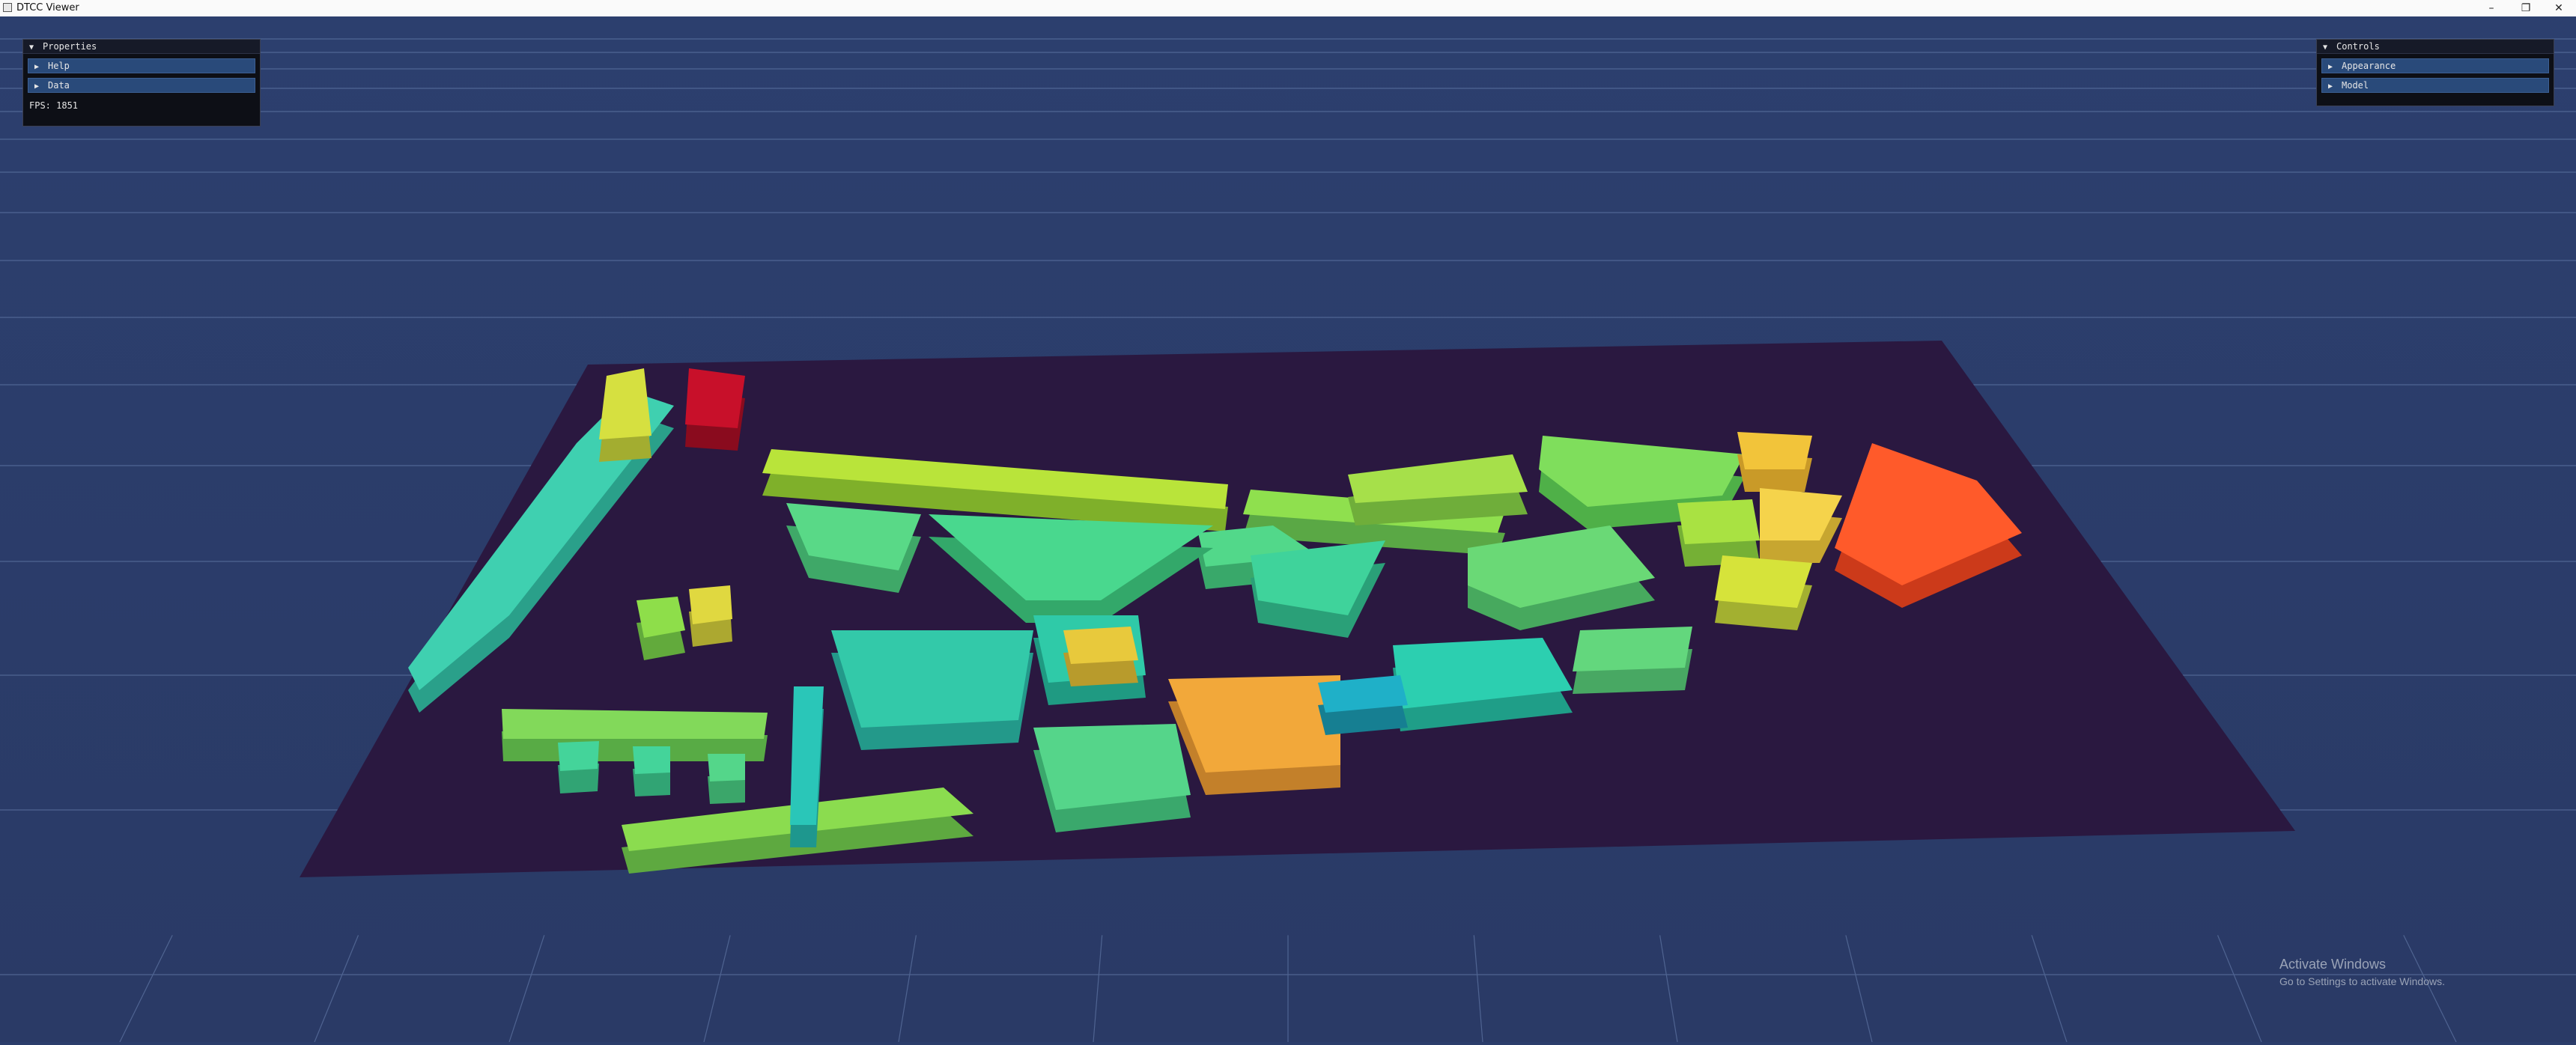  What do you see at coordinates (59, 85) in the screenshot?
I see `properties-item-label: Data` at bounding box center [59, 85].